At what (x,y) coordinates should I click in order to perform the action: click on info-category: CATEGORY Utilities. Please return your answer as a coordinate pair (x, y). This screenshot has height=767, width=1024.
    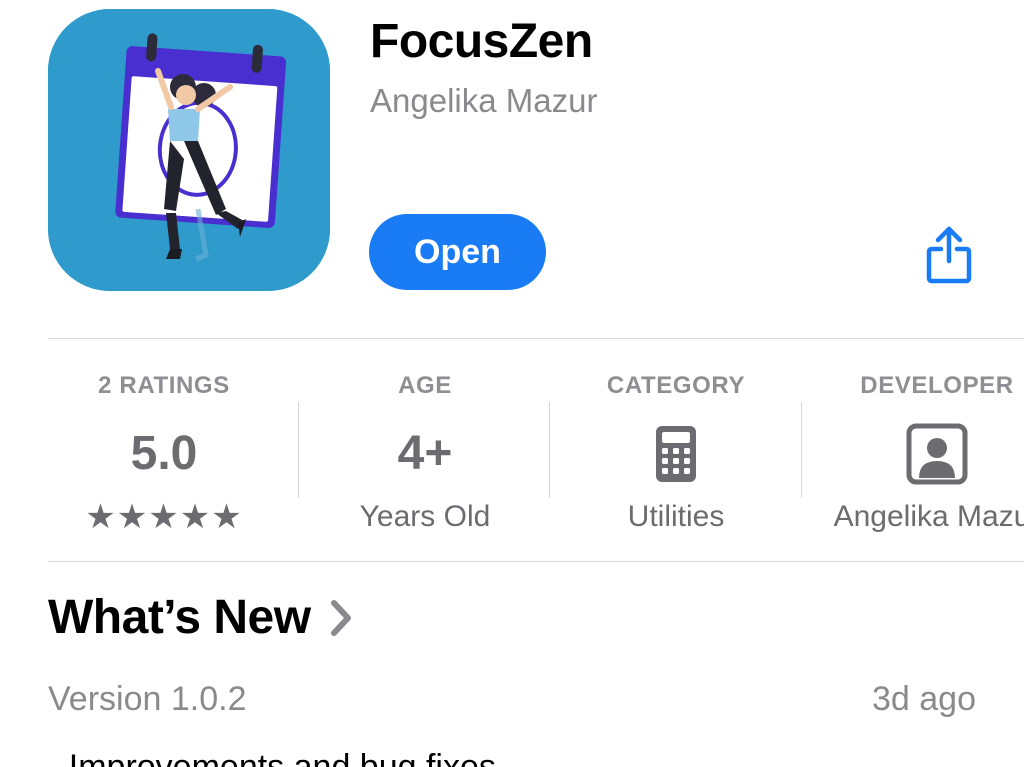
    Looking at the image, I should click on (676, 453).